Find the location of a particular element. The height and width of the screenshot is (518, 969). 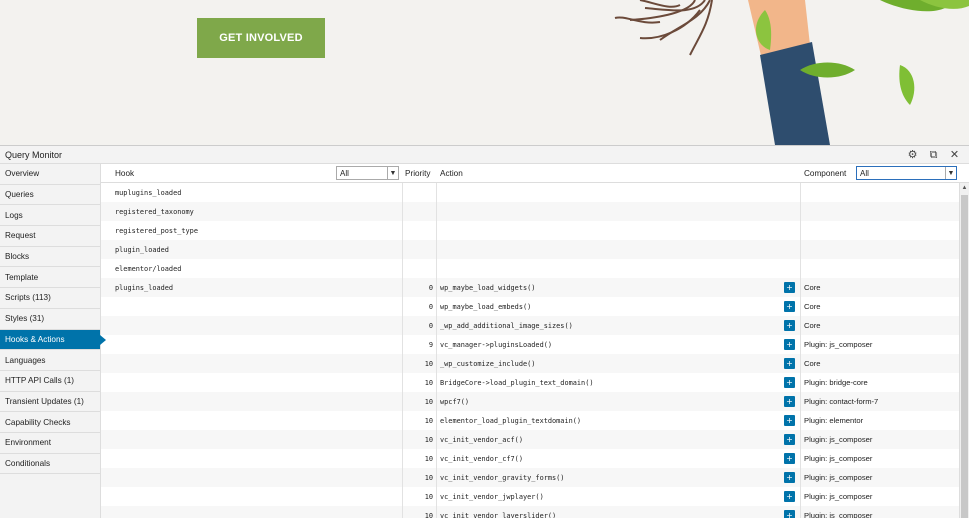

menu-item: Styles (31) is located at coordinates (50, 319).